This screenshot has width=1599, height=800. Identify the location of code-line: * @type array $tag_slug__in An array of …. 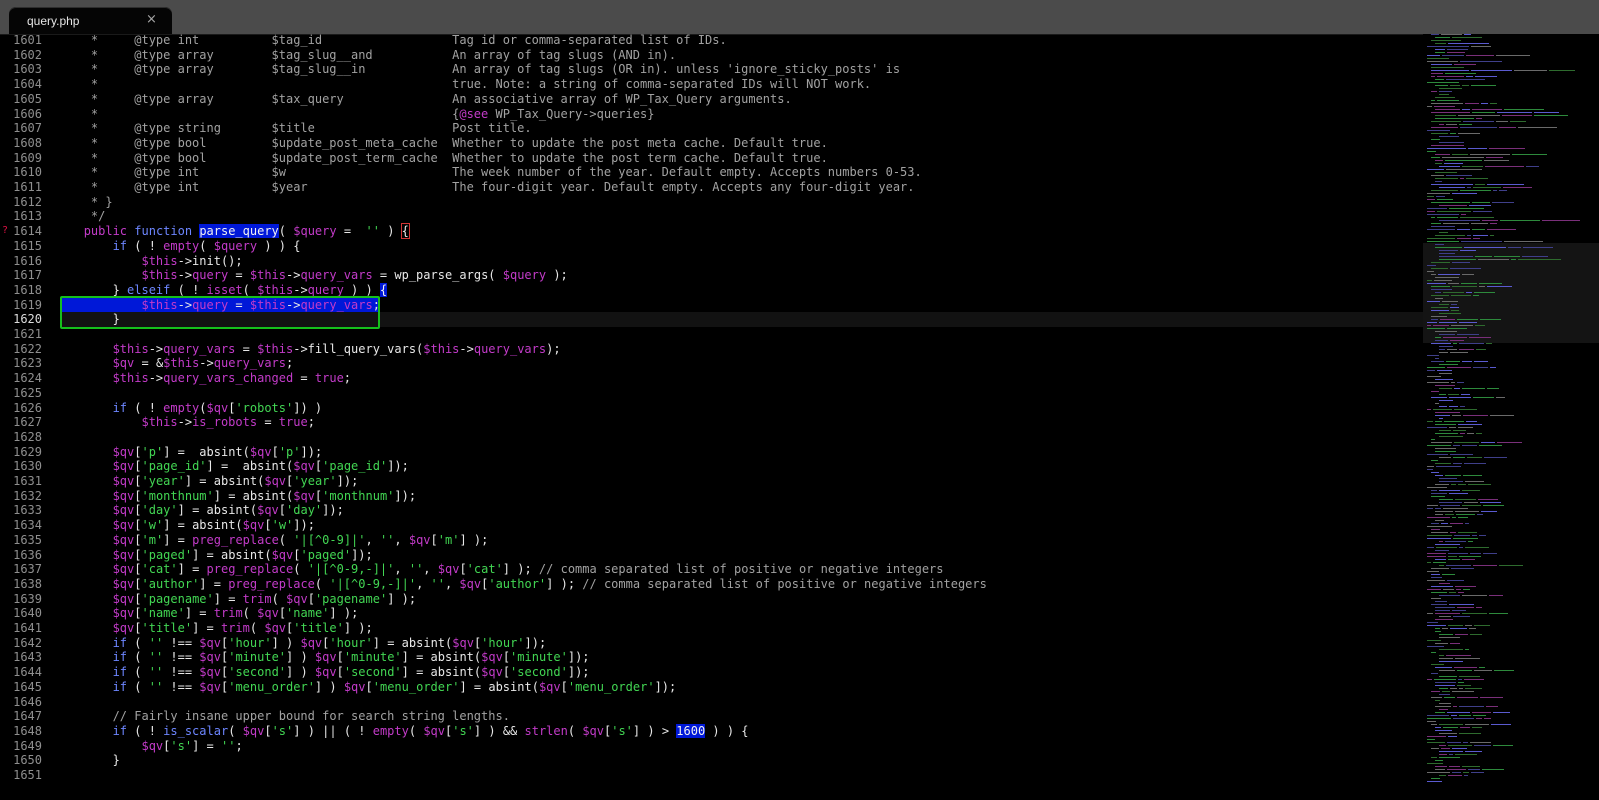
(481, 69).